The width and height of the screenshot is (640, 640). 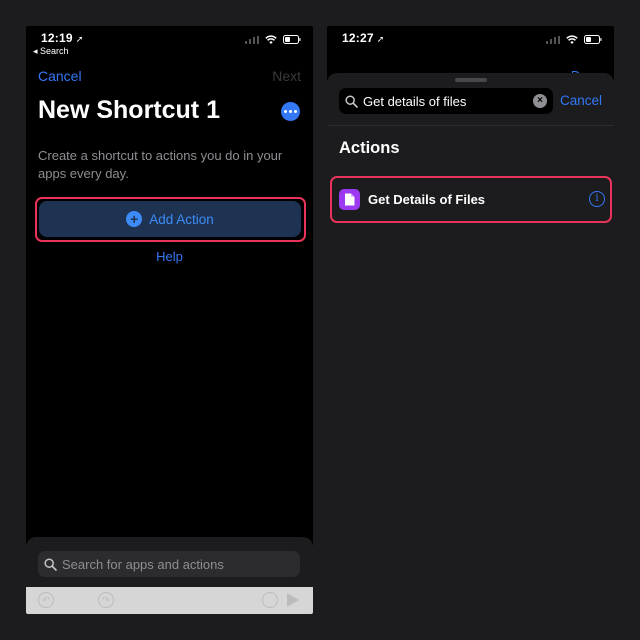 What do you see at coordinates (129, 110) in the screenshot?
I see `page-title: New Shortcut 1` at bounding box center [129, 110].